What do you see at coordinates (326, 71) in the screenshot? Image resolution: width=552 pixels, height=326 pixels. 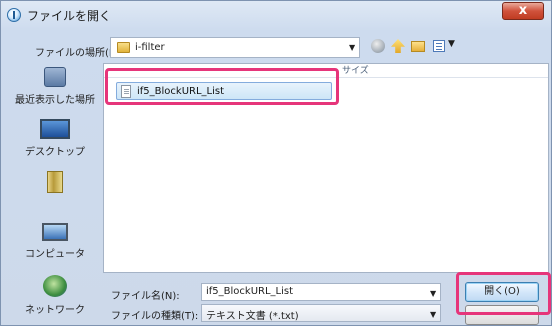 I see `column-headers: サイズ` at bounding box center [326, 71].